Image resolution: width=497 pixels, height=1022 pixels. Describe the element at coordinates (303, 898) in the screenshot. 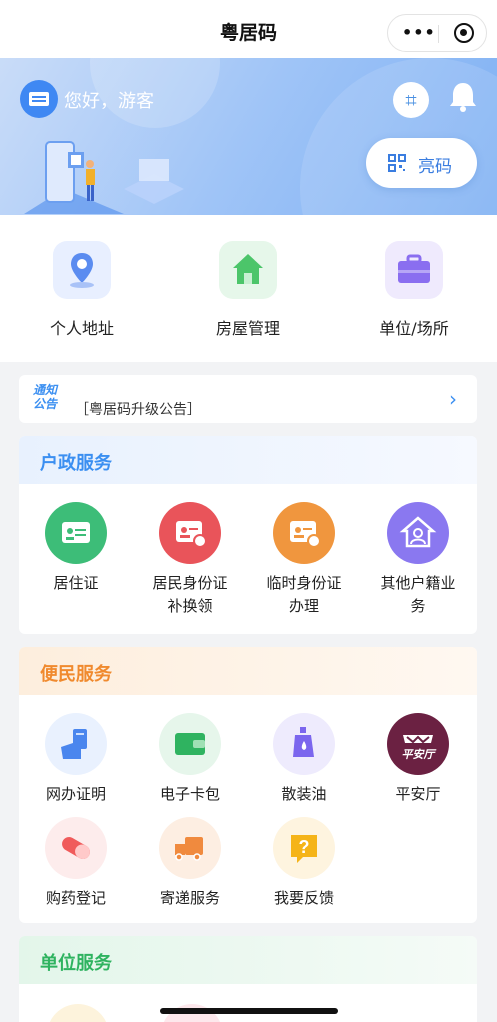

I see `service-label: 我要反馈` at that location.